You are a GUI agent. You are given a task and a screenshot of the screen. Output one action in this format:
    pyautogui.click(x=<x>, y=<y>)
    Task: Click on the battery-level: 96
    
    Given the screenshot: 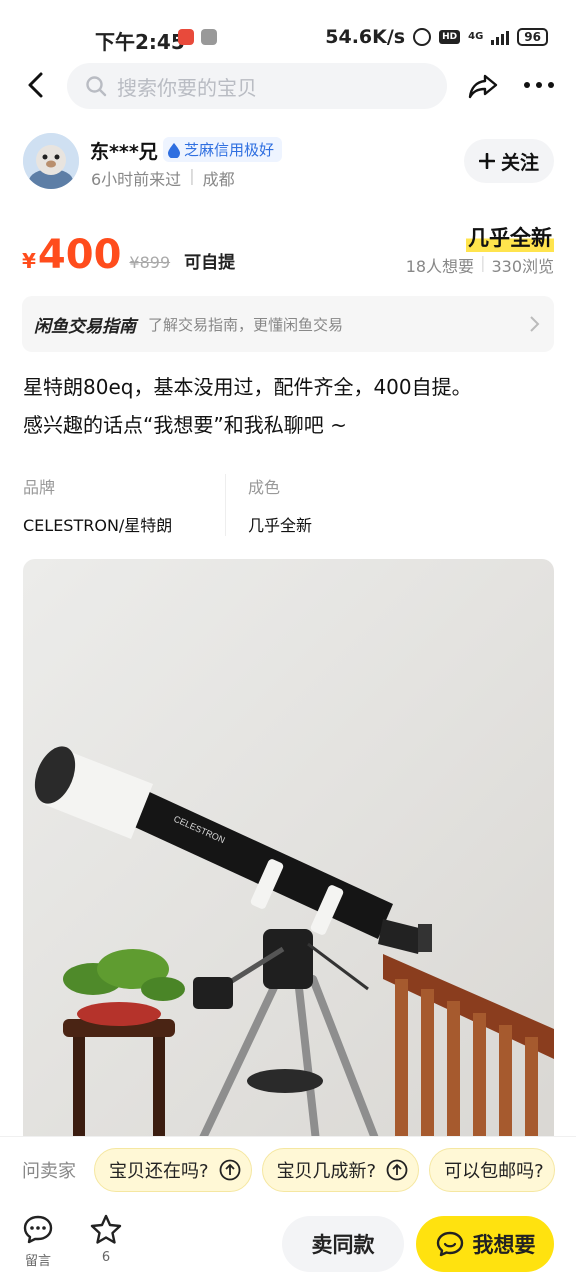 What is the action you would take?
    pyautogui.click(x=532, y=37)
    